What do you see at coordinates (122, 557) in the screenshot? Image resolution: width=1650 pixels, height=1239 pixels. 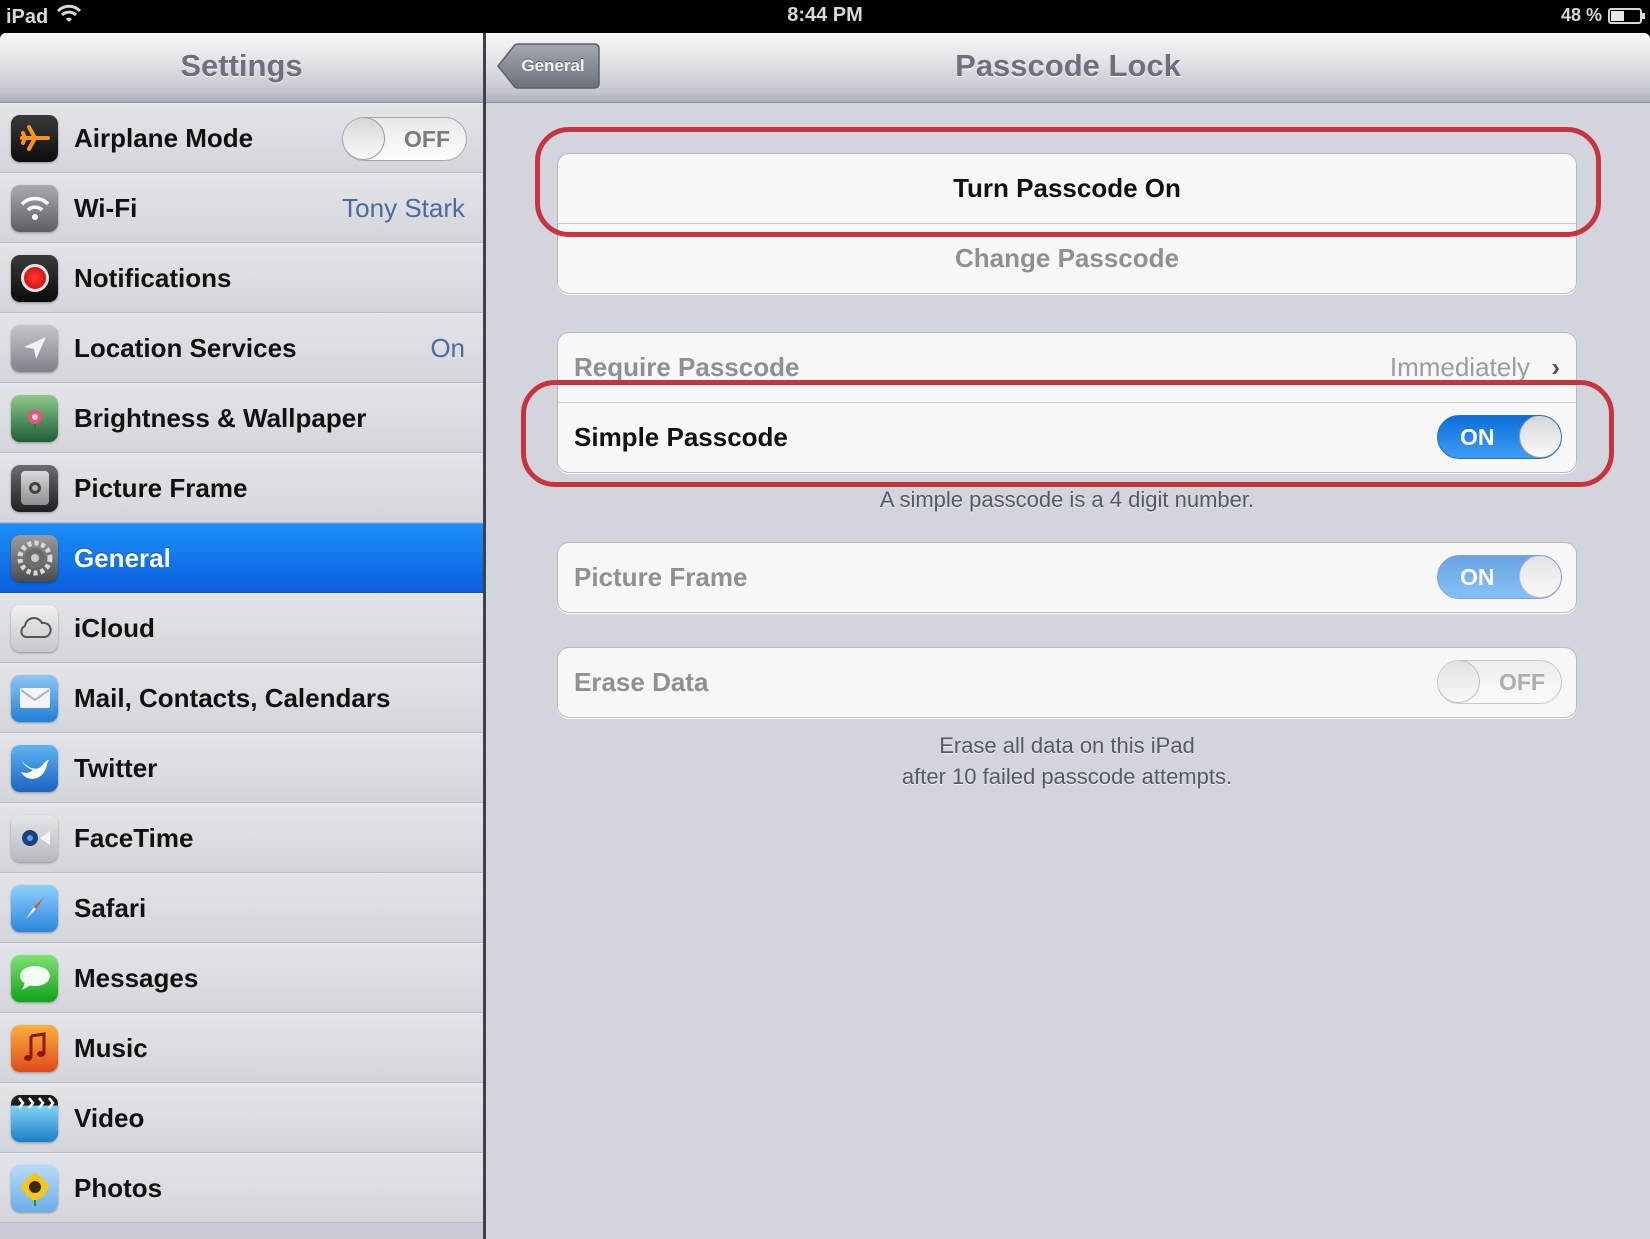 I see `sidebar-item-label: General` at bounding box center [122, 557].